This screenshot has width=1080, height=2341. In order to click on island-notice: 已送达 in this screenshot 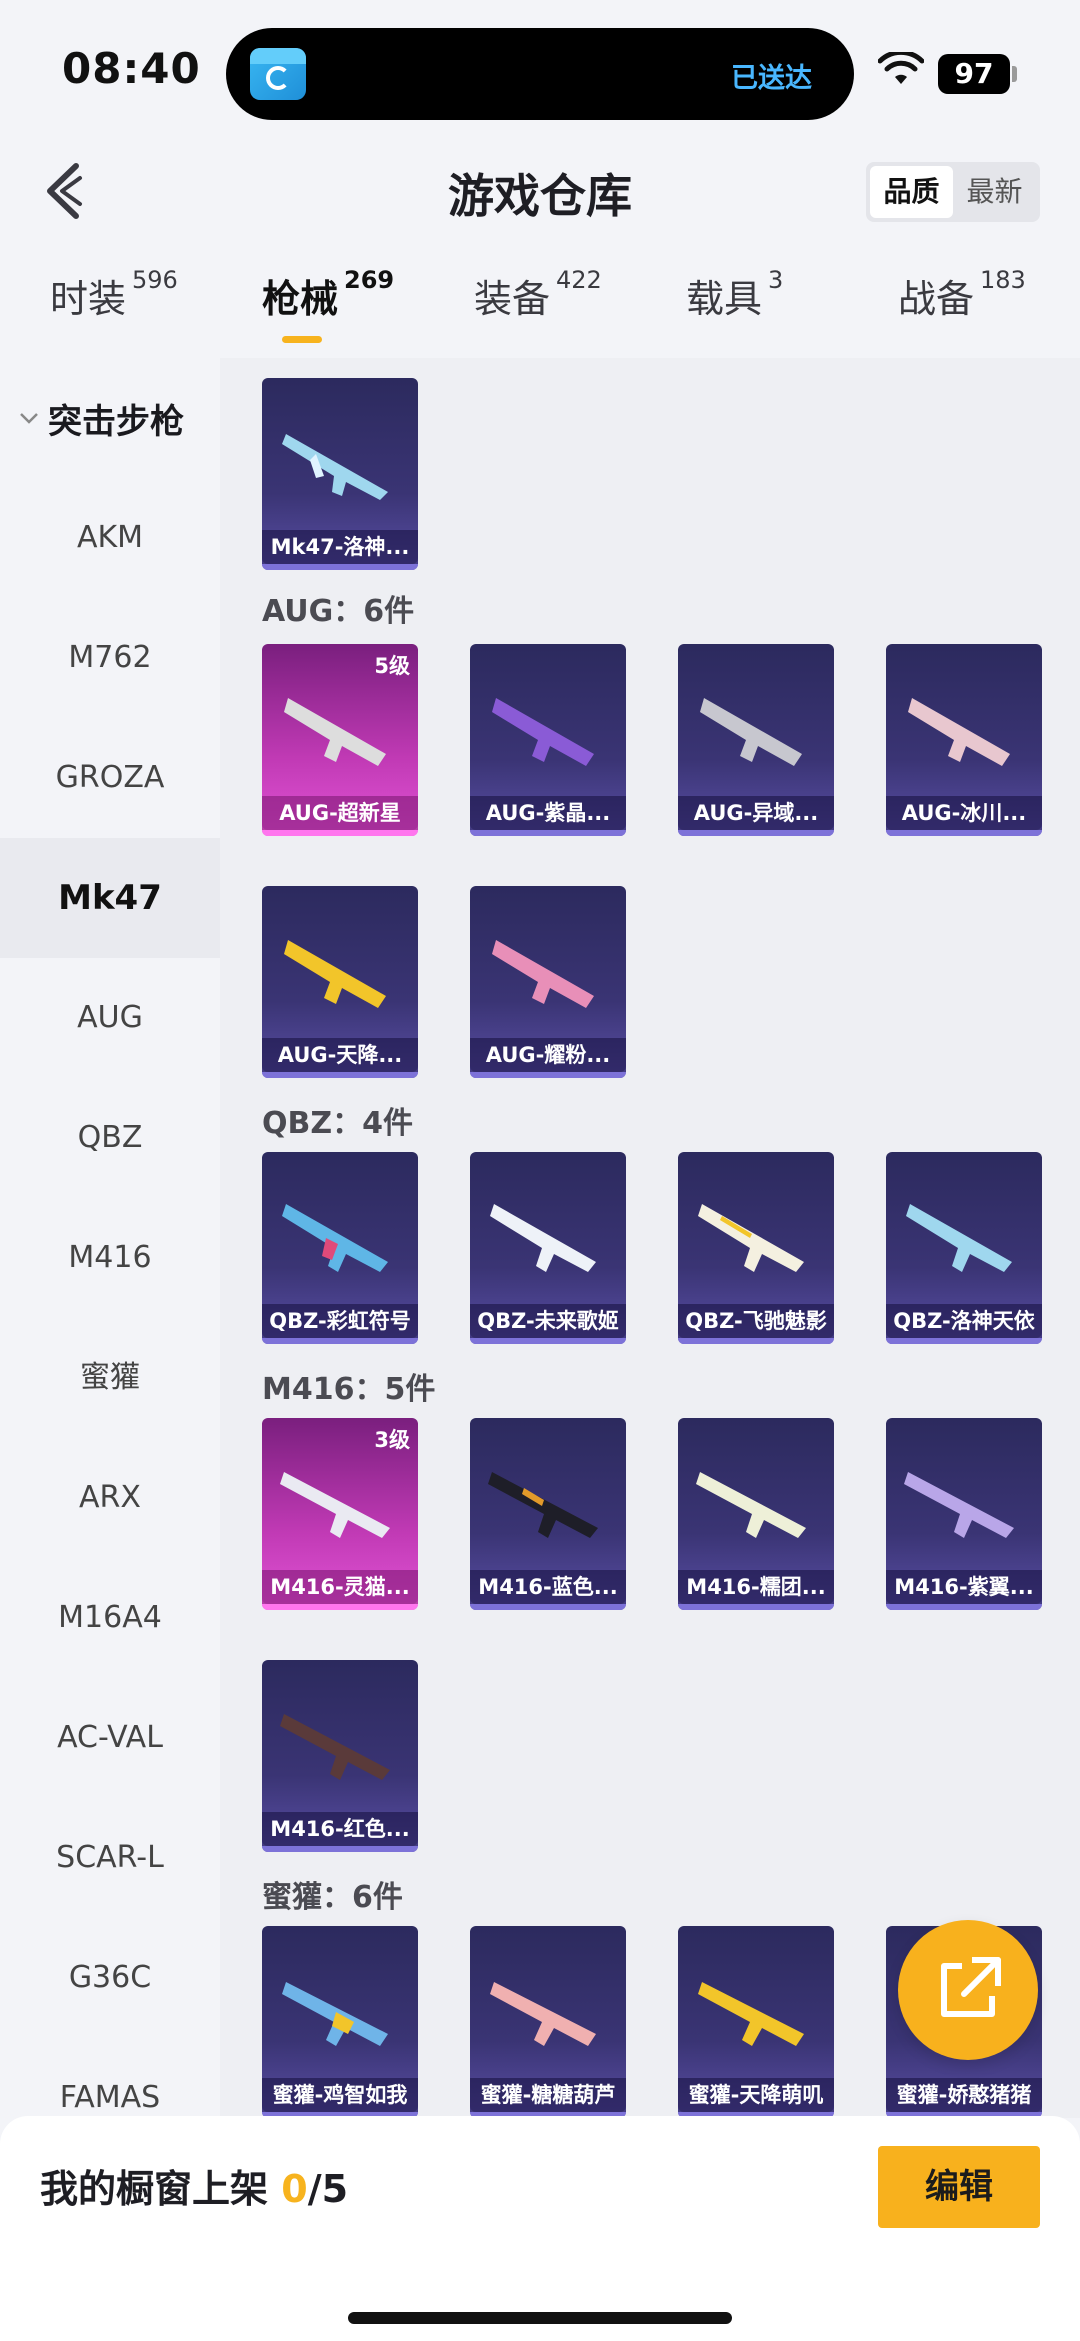, I will do `click(771, 78)`.